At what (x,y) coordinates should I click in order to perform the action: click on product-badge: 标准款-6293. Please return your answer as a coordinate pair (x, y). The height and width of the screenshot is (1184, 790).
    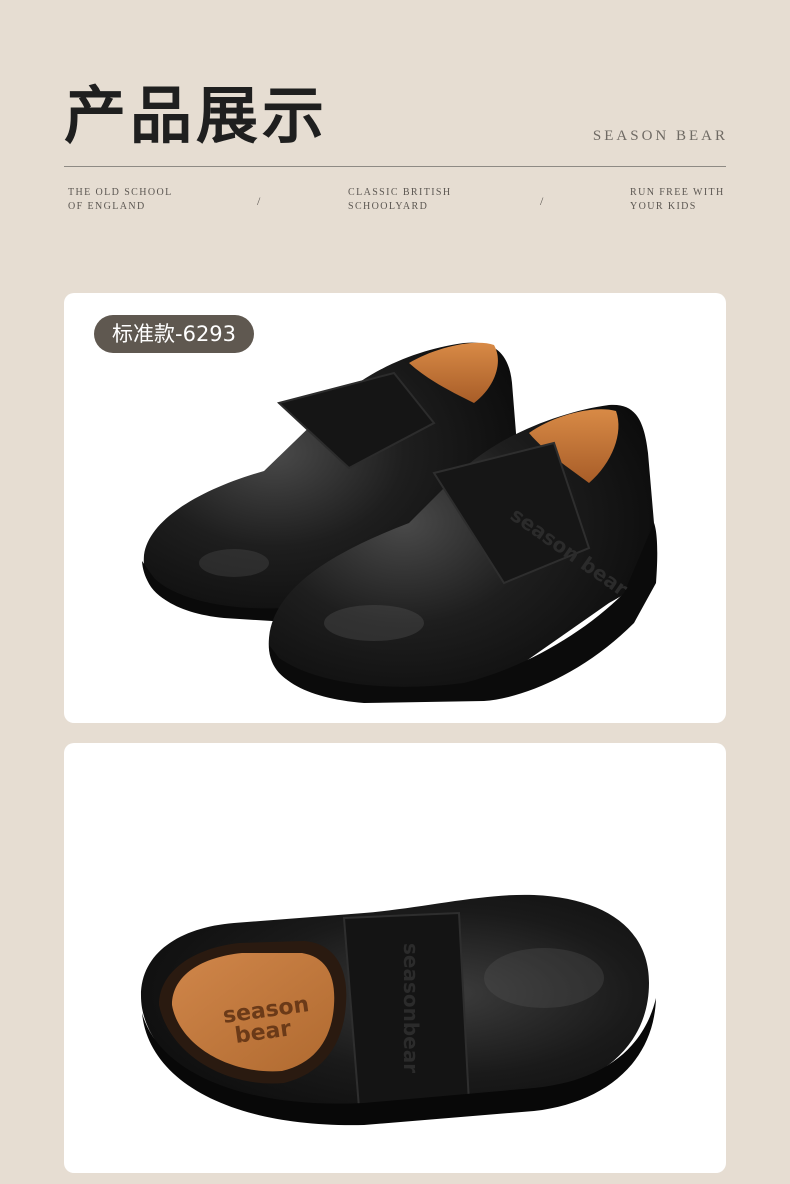
    Looking at the image, I should click on (174, 334).